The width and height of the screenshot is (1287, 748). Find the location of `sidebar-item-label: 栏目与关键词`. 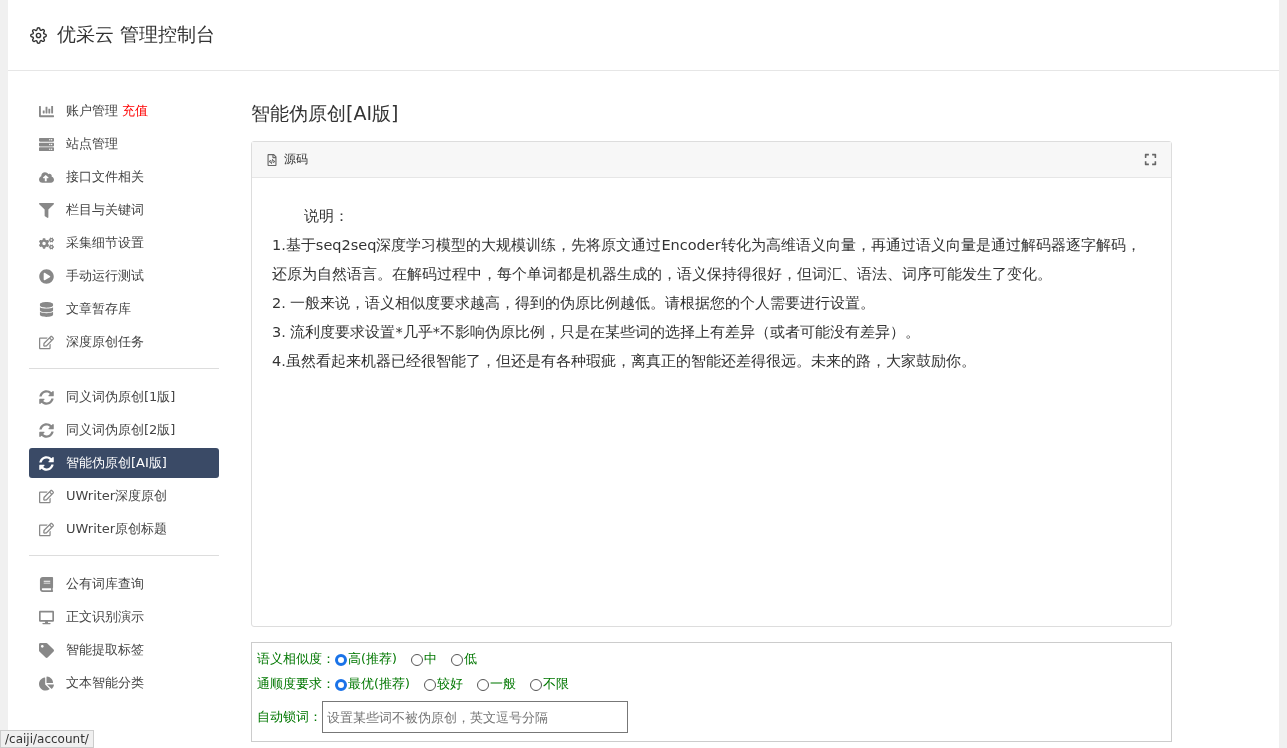

sidebar-item-label: 栏目与关键词 is located at coordinates (105, 210).